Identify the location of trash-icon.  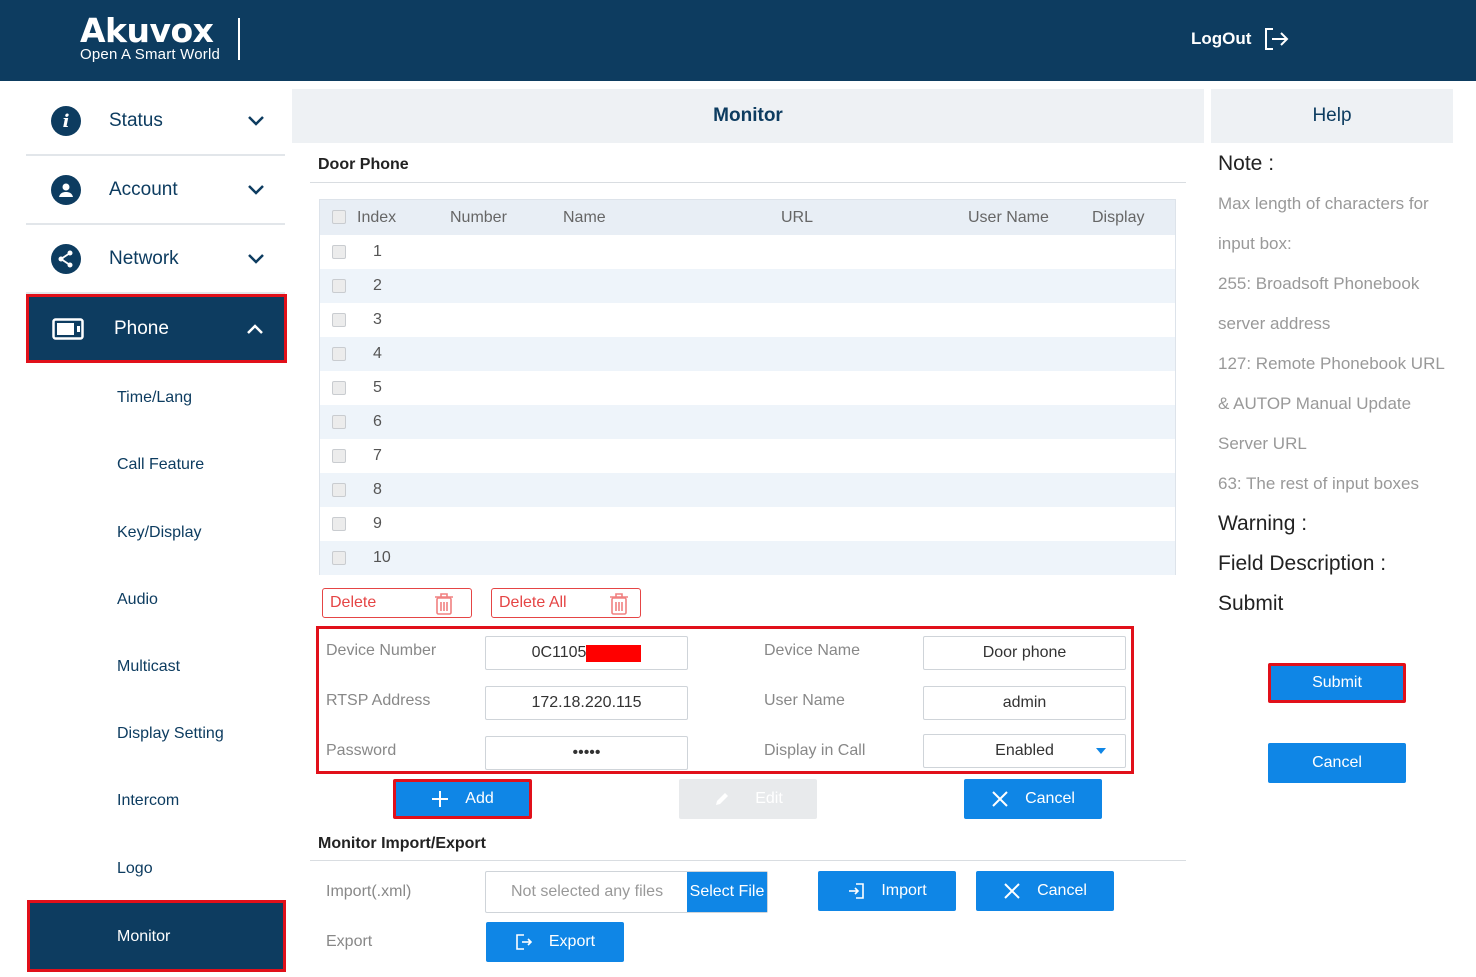
(619, 604).